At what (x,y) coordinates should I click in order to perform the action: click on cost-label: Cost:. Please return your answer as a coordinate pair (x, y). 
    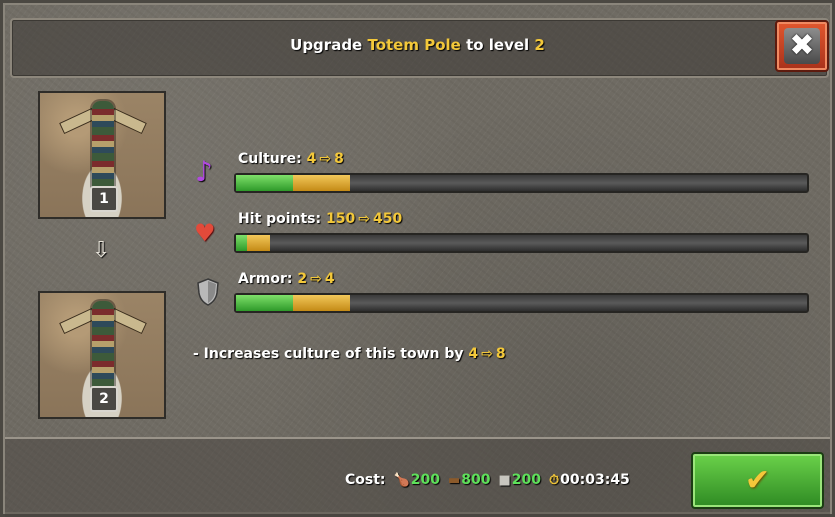
    Looking at the image, I should click on (365, 480).